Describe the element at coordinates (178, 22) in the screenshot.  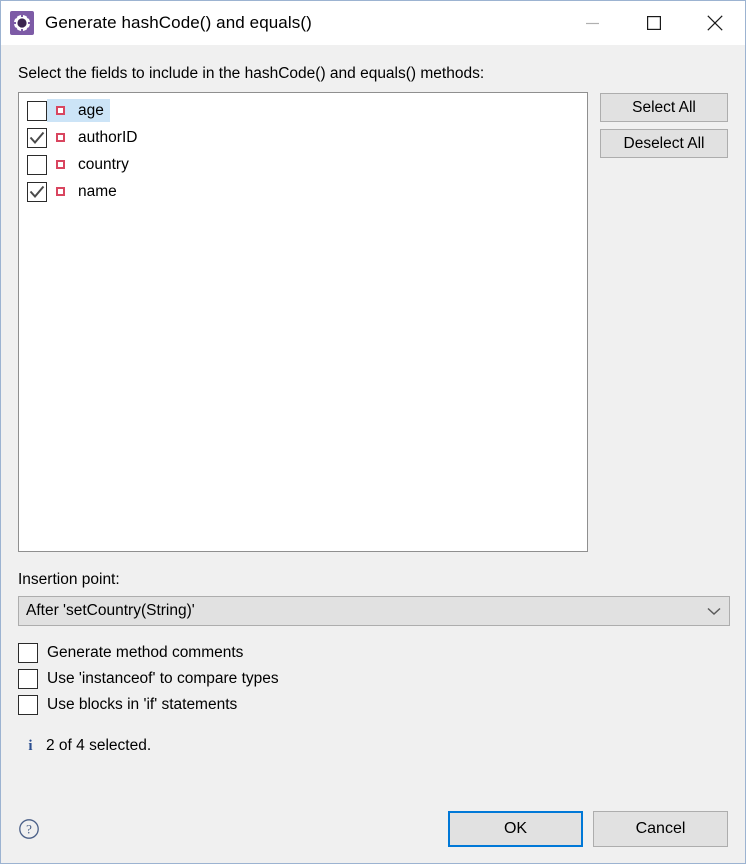
I see `window-title: Generate hashCode() and equals()` at that location.